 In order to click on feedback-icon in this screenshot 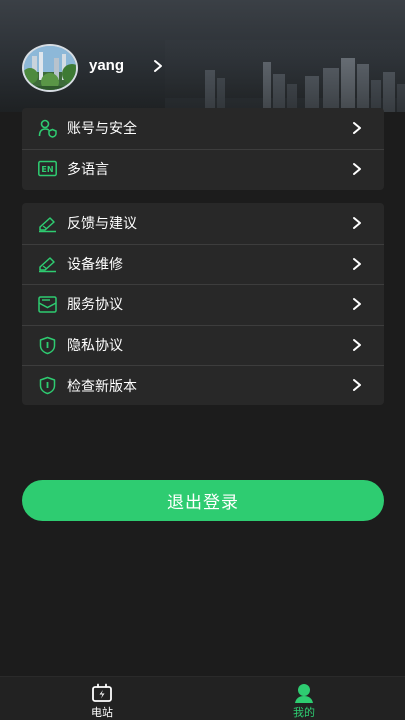, I will do `click(47, 223)`.